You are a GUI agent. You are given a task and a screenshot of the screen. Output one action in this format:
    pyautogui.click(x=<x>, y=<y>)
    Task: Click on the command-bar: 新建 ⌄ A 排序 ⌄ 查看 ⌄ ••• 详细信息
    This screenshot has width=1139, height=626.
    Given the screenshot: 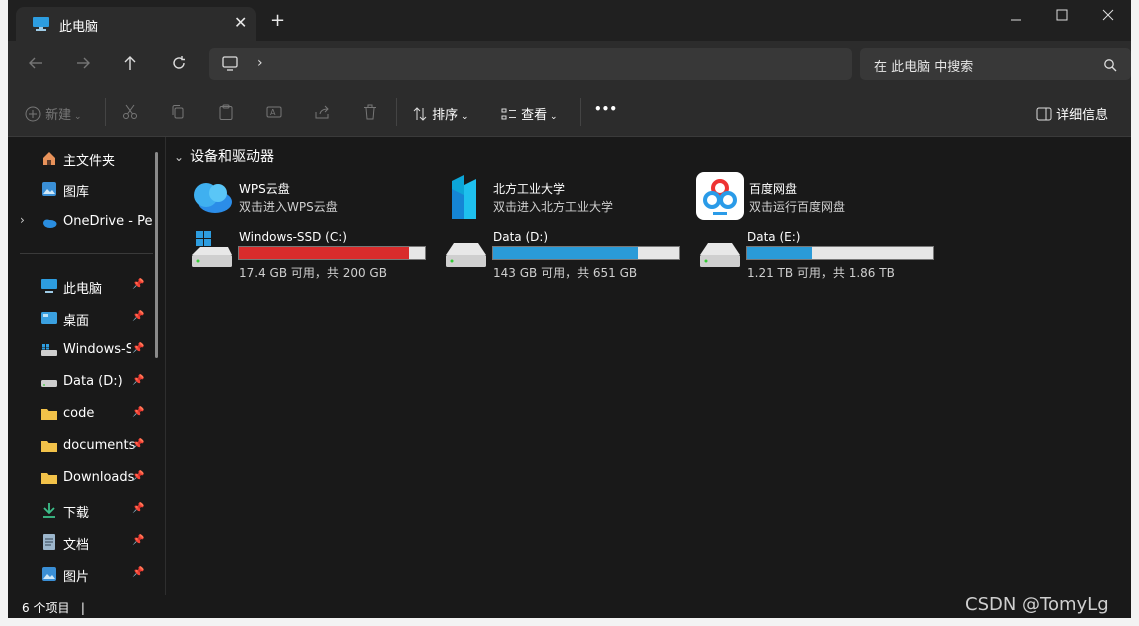 What is the action you would take?
    pyautogui.click(x=569, y=112)
    